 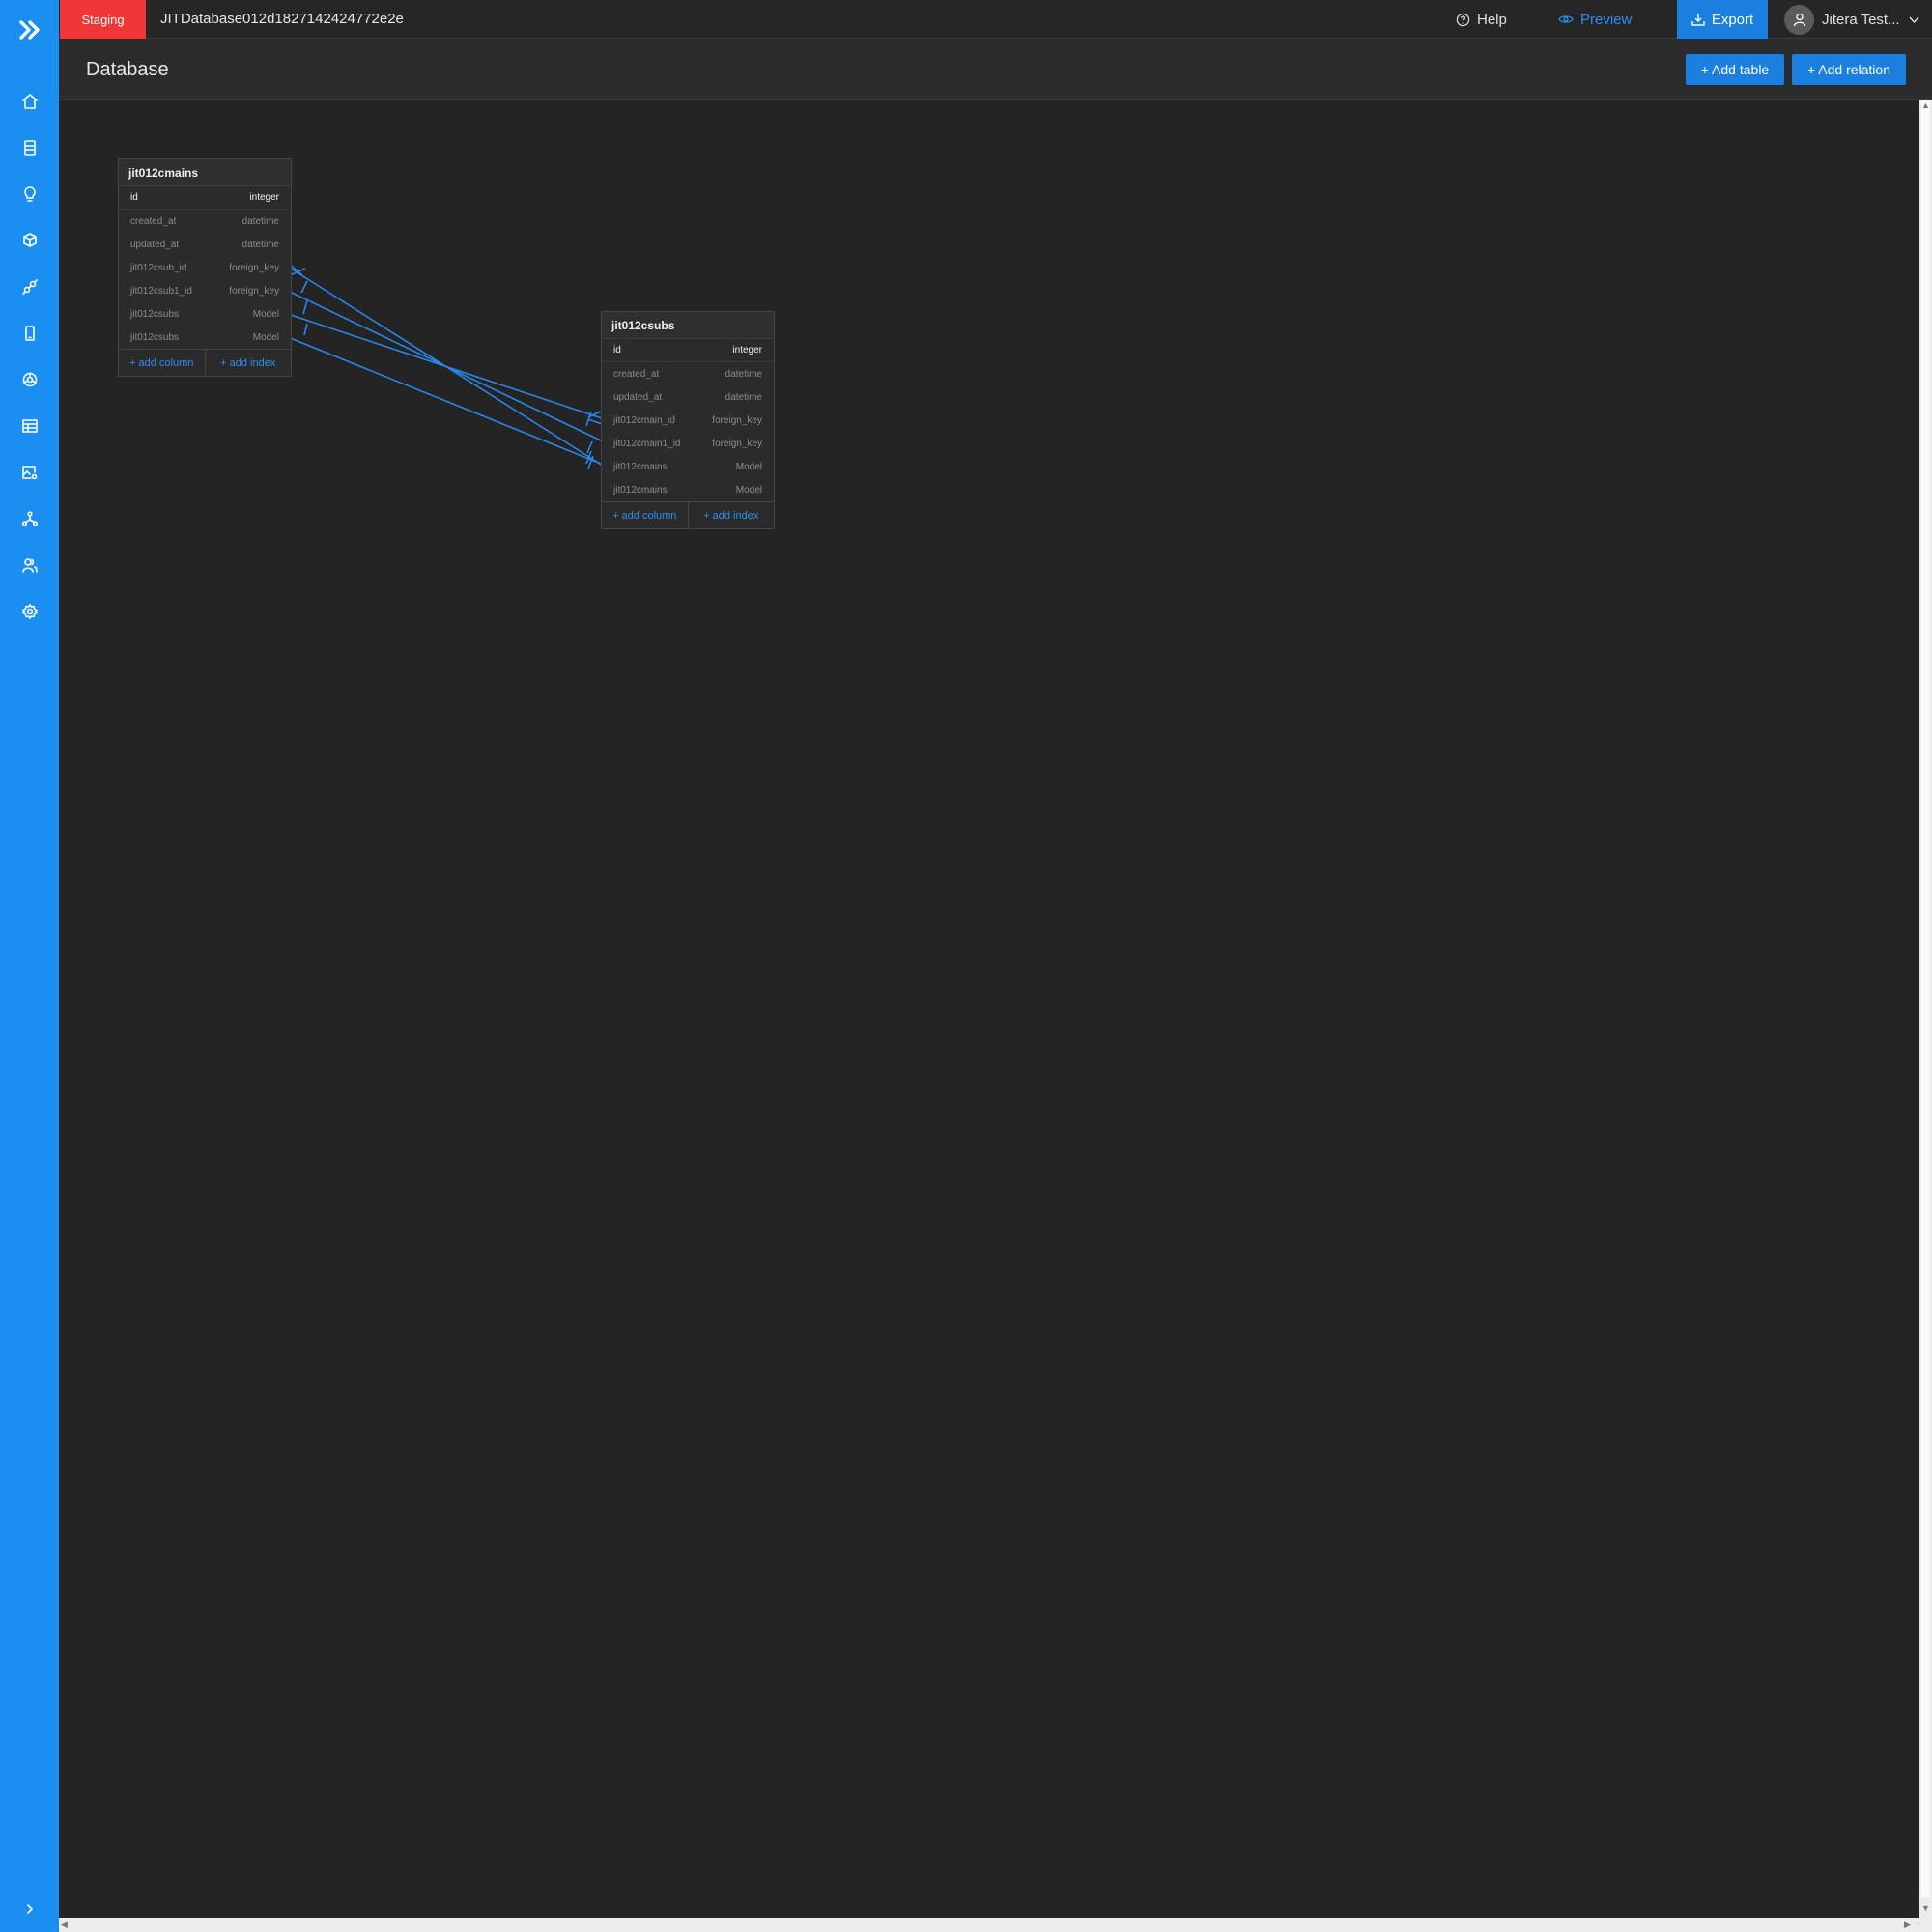 I want to click on column-row: jit012cmain_id foreign_key, so click(x=688, y=420).